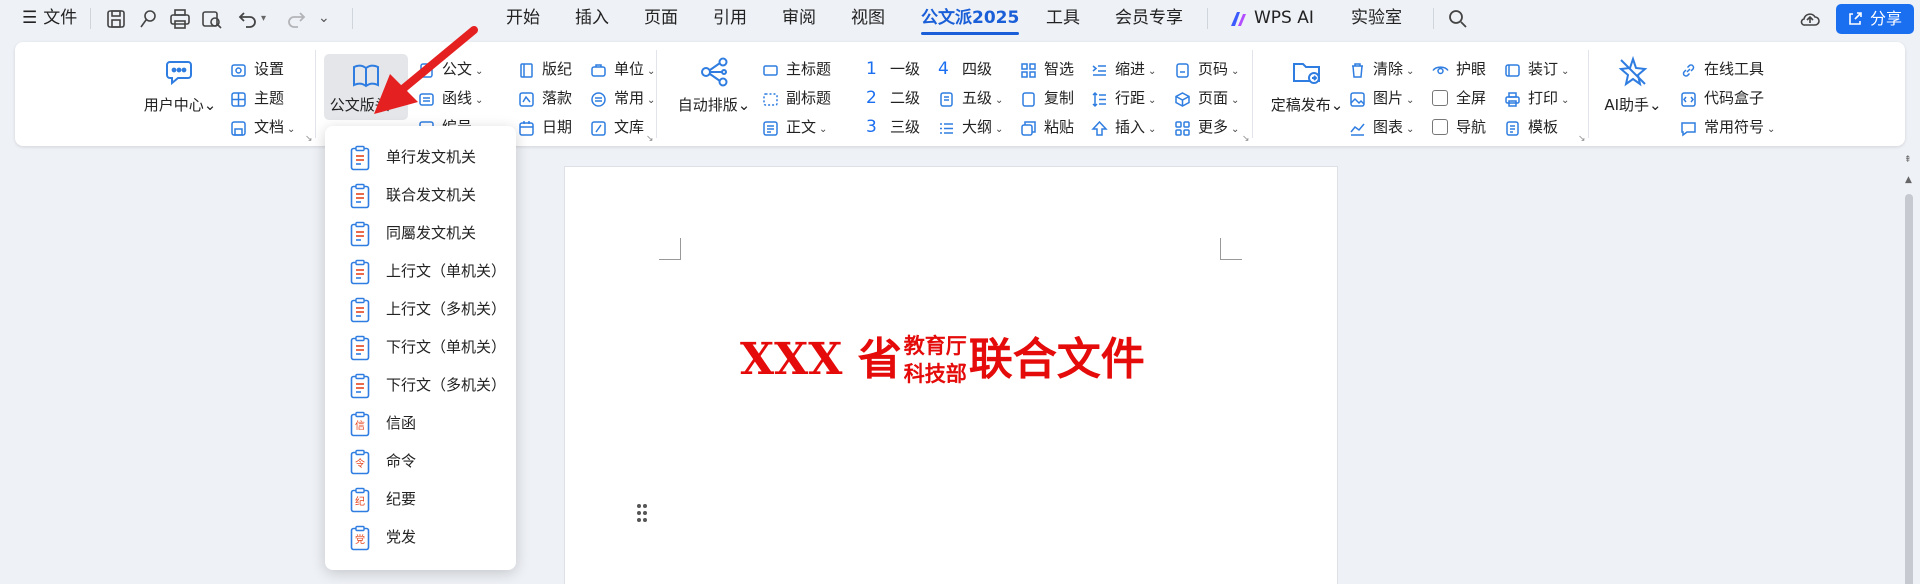 Image resolution: width=1920 pixels, height=584 pixels. Describe the element at coordinates (1633, 86) in the screenshot. I see `ai-assistant-button: AI助手⌄` at that location.